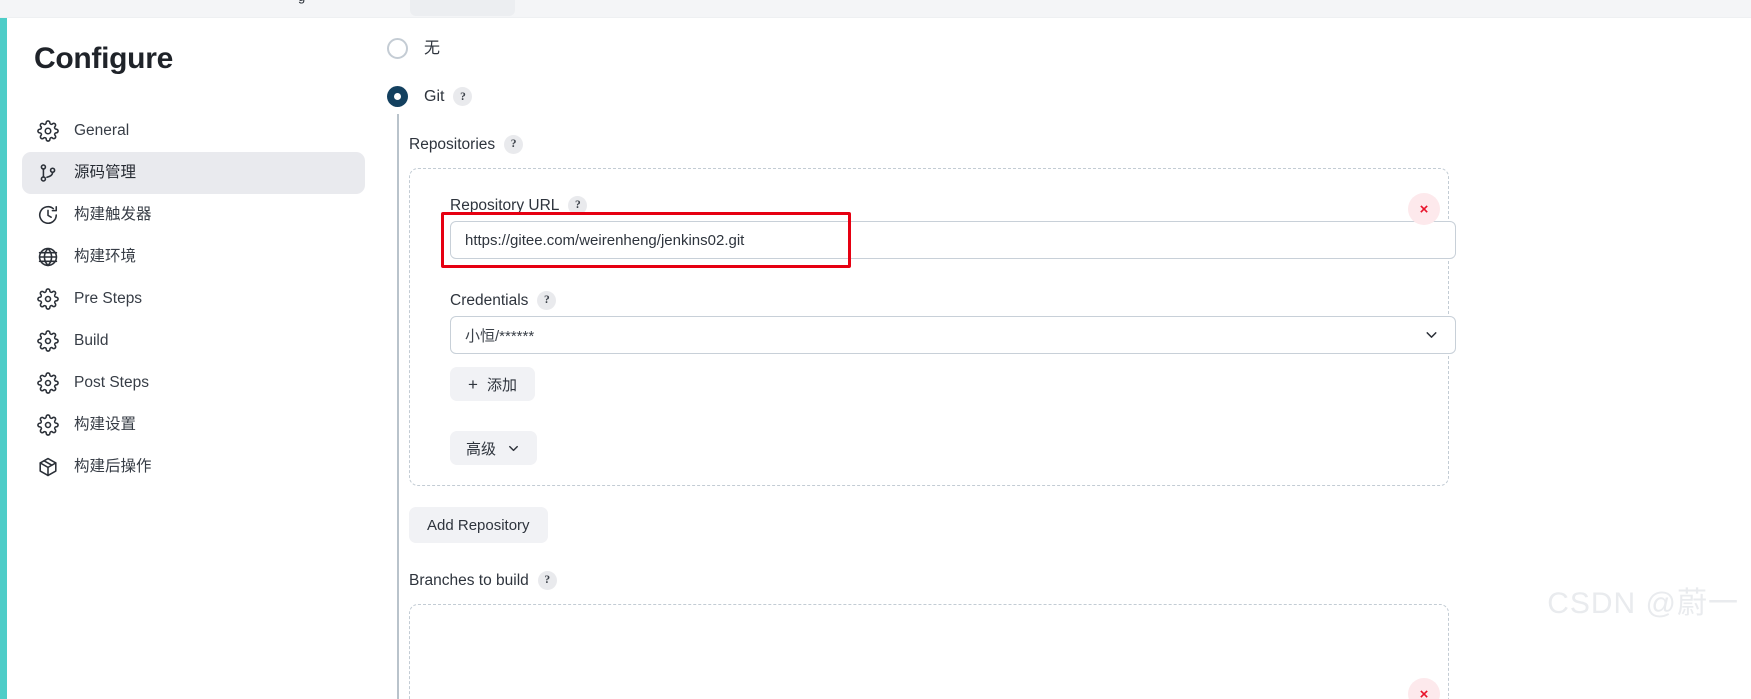 The width and height of the screenshot is (1751, 699). I want to click on scm-option-label: Git, so click(434, 96).